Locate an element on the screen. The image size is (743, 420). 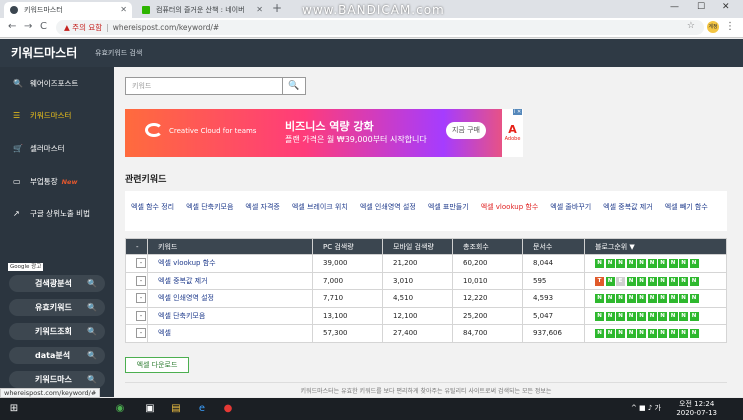
site-brand: 키워드마스터 is located at coordinates (44, 52).